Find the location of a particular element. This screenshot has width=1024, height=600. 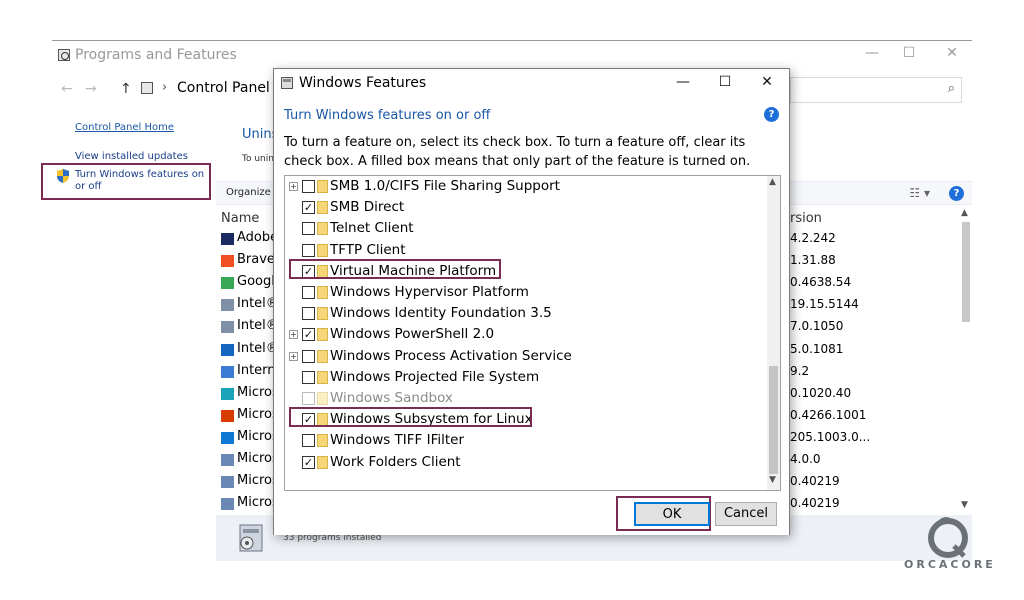

program-version: 7.0.1050 is located at coordinates (817, 326).